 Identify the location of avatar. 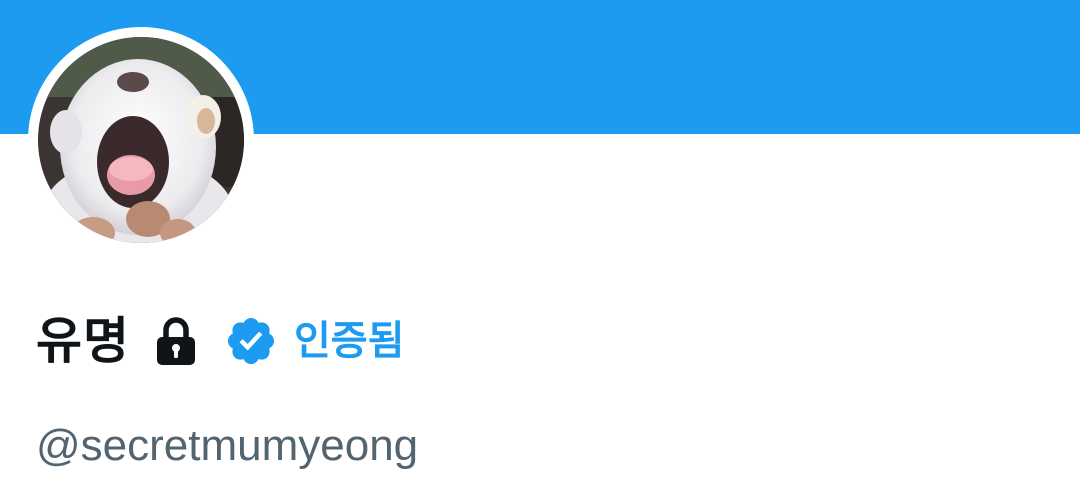
(141, 140).